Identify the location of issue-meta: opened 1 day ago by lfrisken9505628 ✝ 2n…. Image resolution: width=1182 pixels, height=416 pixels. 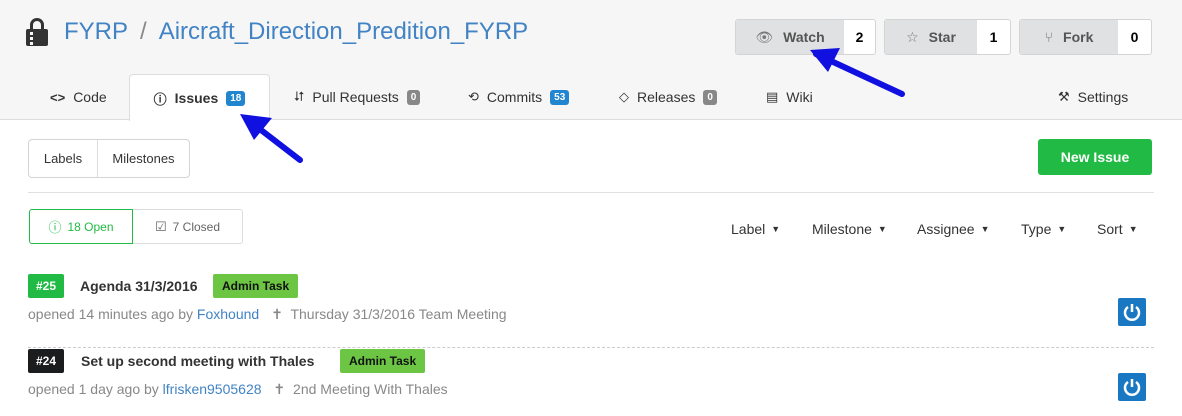
(238, 389).